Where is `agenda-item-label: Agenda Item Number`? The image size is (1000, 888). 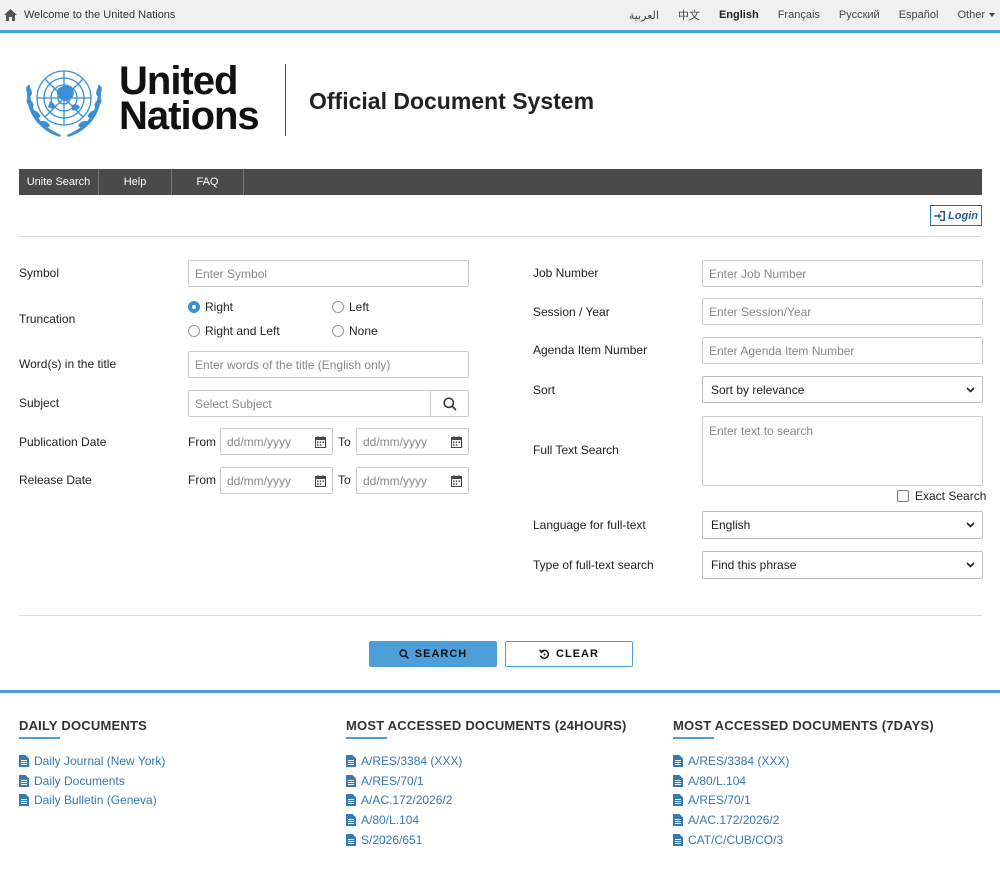 agenda-item-label: Agenda Item Number is located at coordinates (590, 350).